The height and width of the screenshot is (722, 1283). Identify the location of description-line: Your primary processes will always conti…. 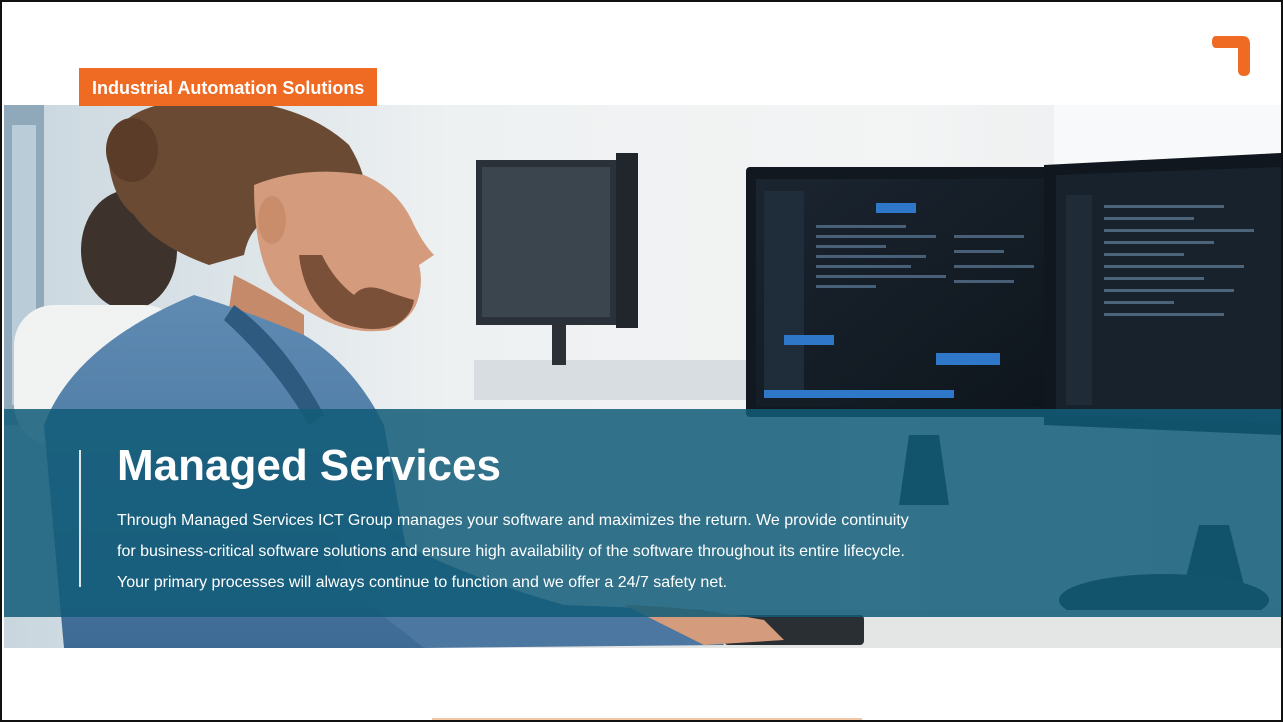
(422, 582).